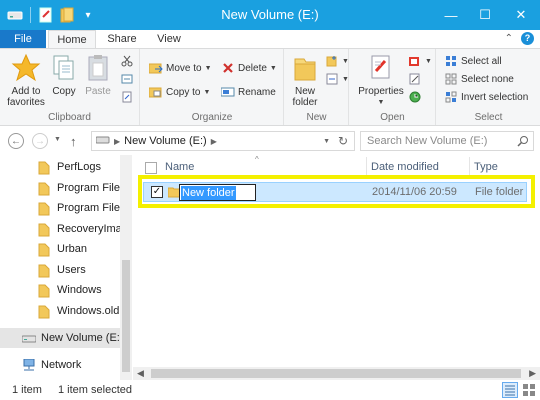 The height and width of the screenshot is (400, 540). I want to click on copy-icon, so click(64, 68).